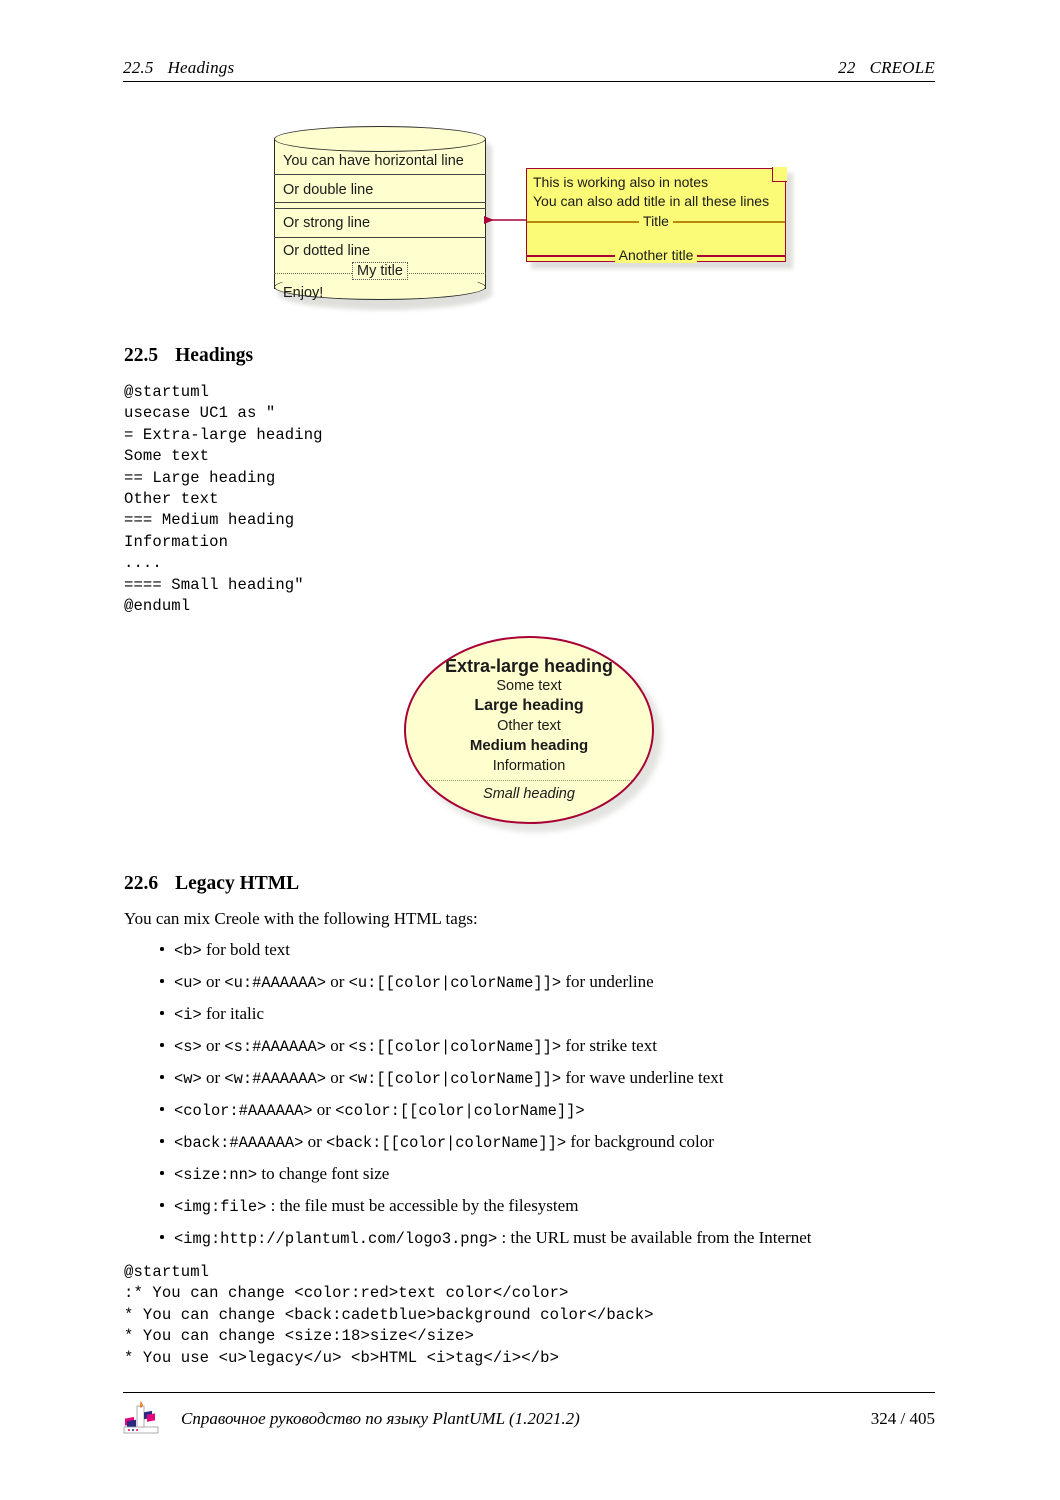 The width and height of the screenshot is (1060, 1500). Describe the element at coordinates (380, 271) in the screenshot. I see `database-inline-title: My title` at that location.